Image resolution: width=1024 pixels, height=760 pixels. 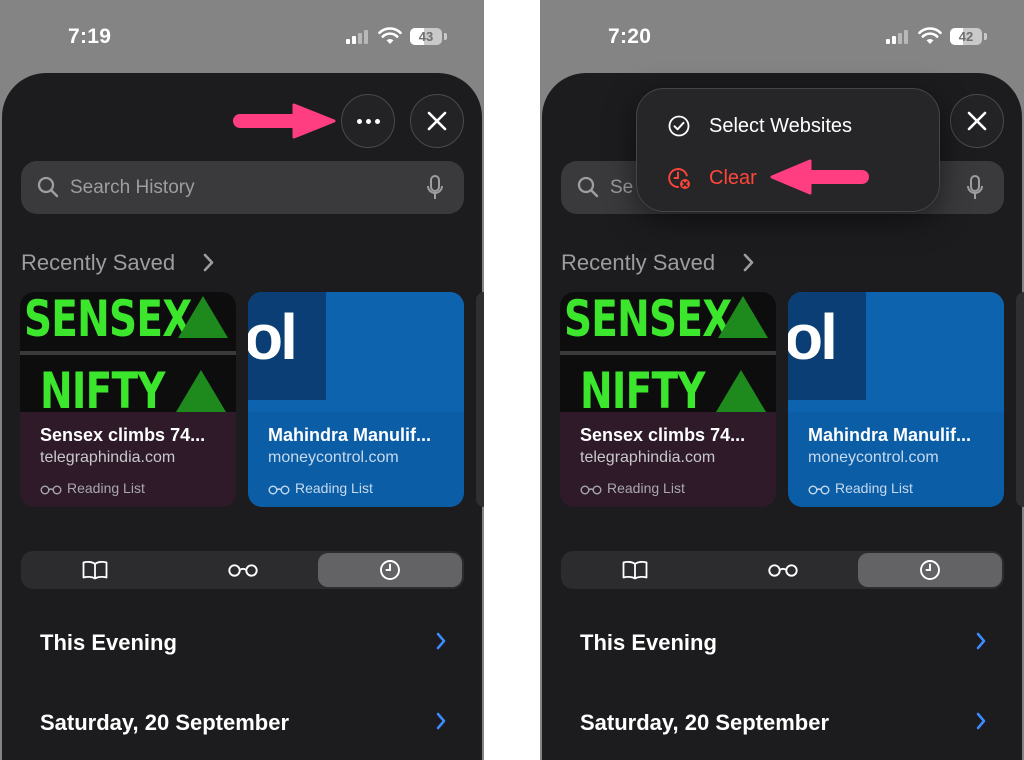 I want to click on ellipsis-icon, so click(x=368, y=121).